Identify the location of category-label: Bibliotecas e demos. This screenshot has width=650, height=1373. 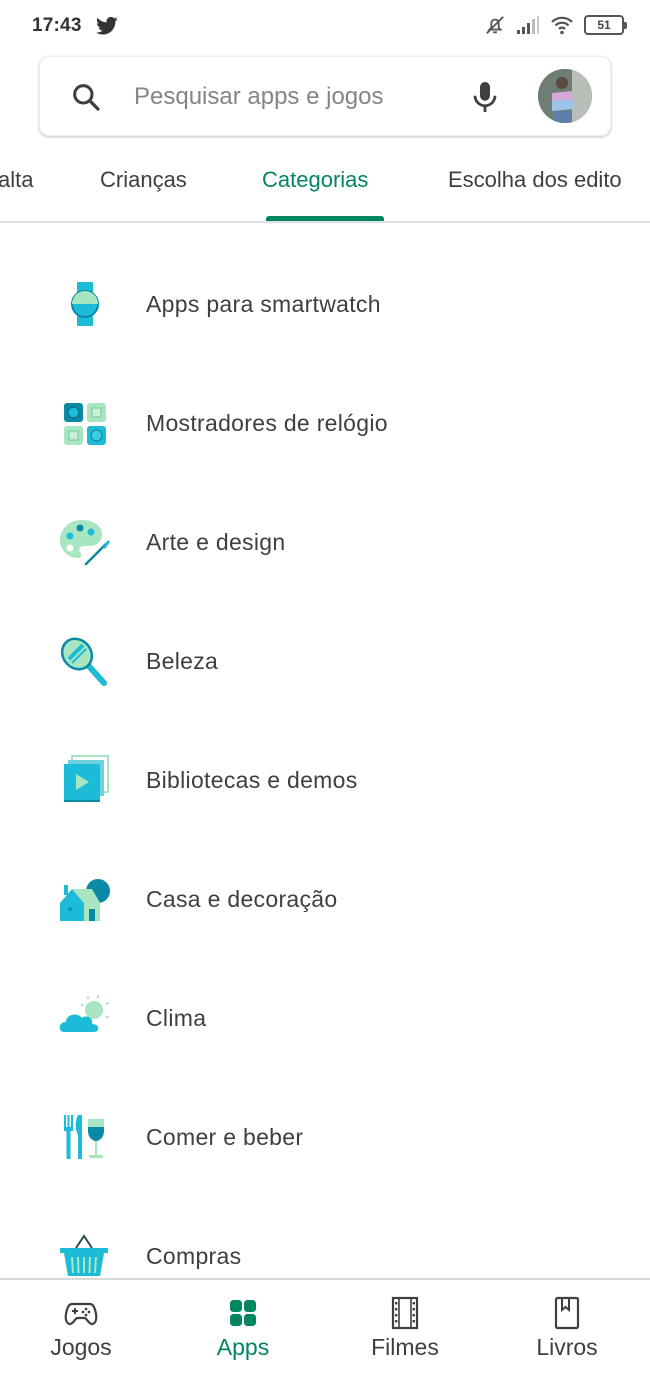
(252, 780).